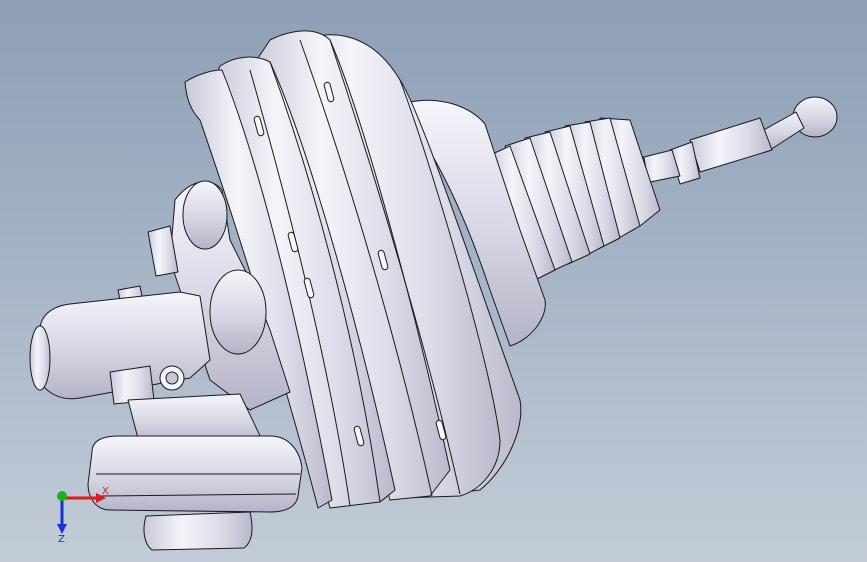 The width and height of the screenshot is (867, 562). Describe the element at coordinates (61, 539) in the screenshot. I see `z-axis-label: Z` at that location.